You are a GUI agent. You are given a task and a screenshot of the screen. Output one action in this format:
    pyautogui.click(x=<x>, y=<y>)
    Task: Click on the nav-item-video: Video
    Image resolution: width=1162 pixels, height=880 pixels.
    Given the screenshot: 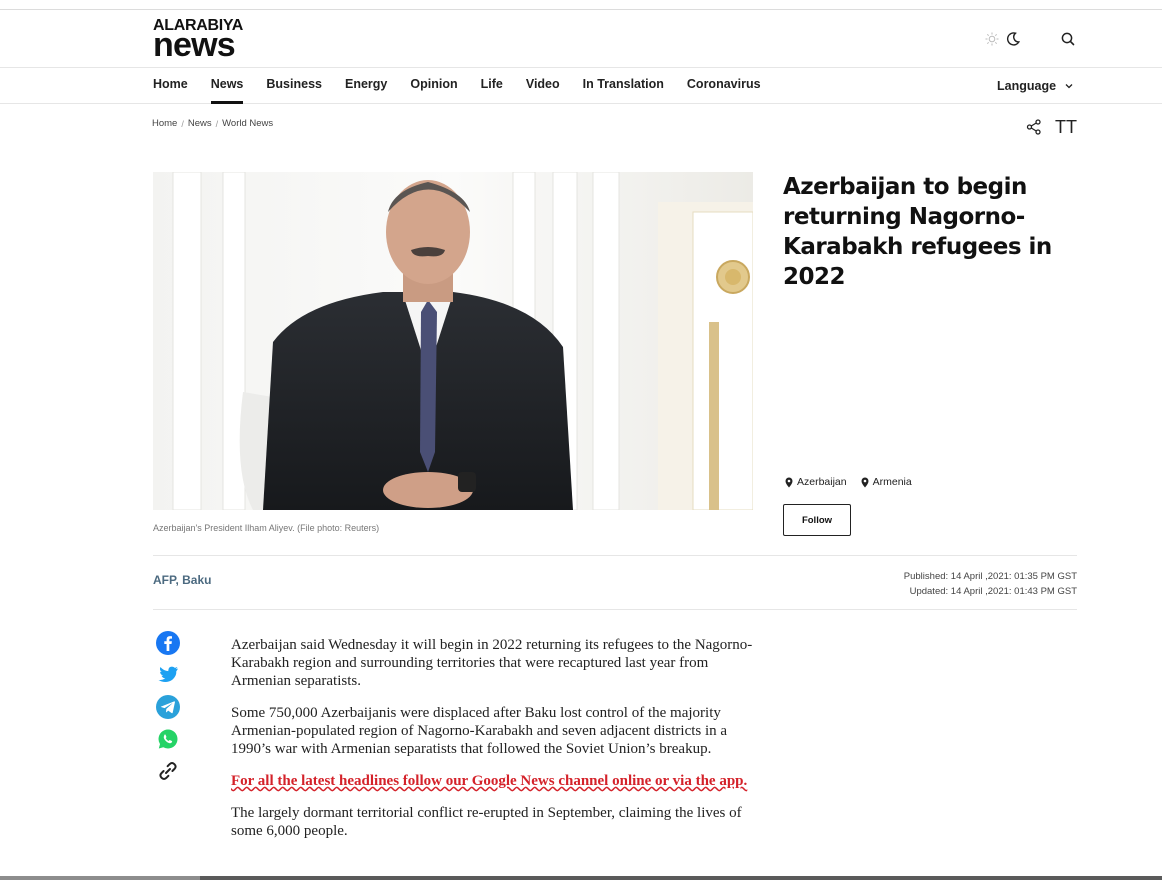 What is the action you would take?
    pyautogui.click(x=543, y=86)
    